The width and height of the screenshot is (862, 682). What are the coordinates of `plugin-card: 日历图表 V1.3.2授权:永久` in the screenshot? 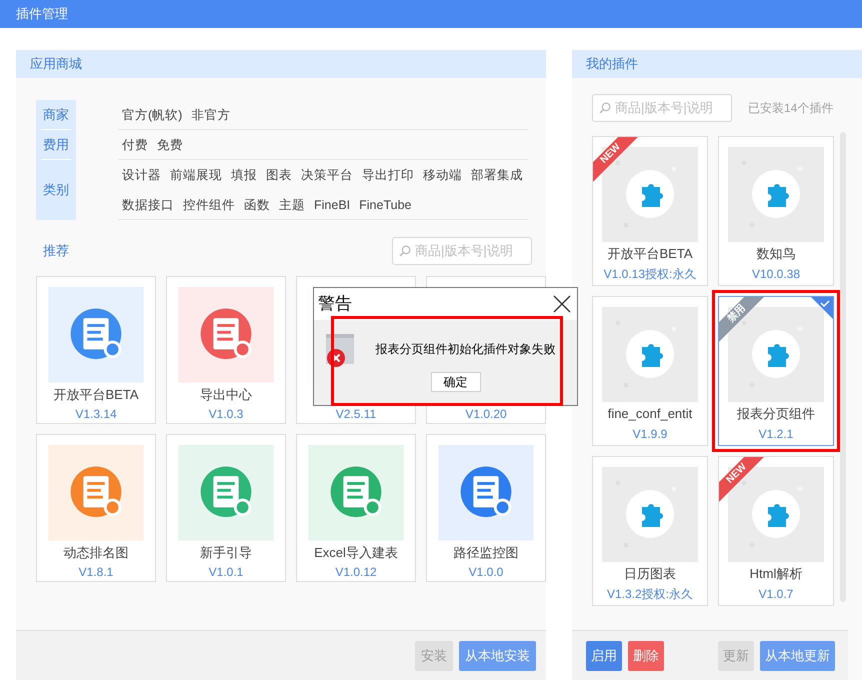 It's located at (650, 531).